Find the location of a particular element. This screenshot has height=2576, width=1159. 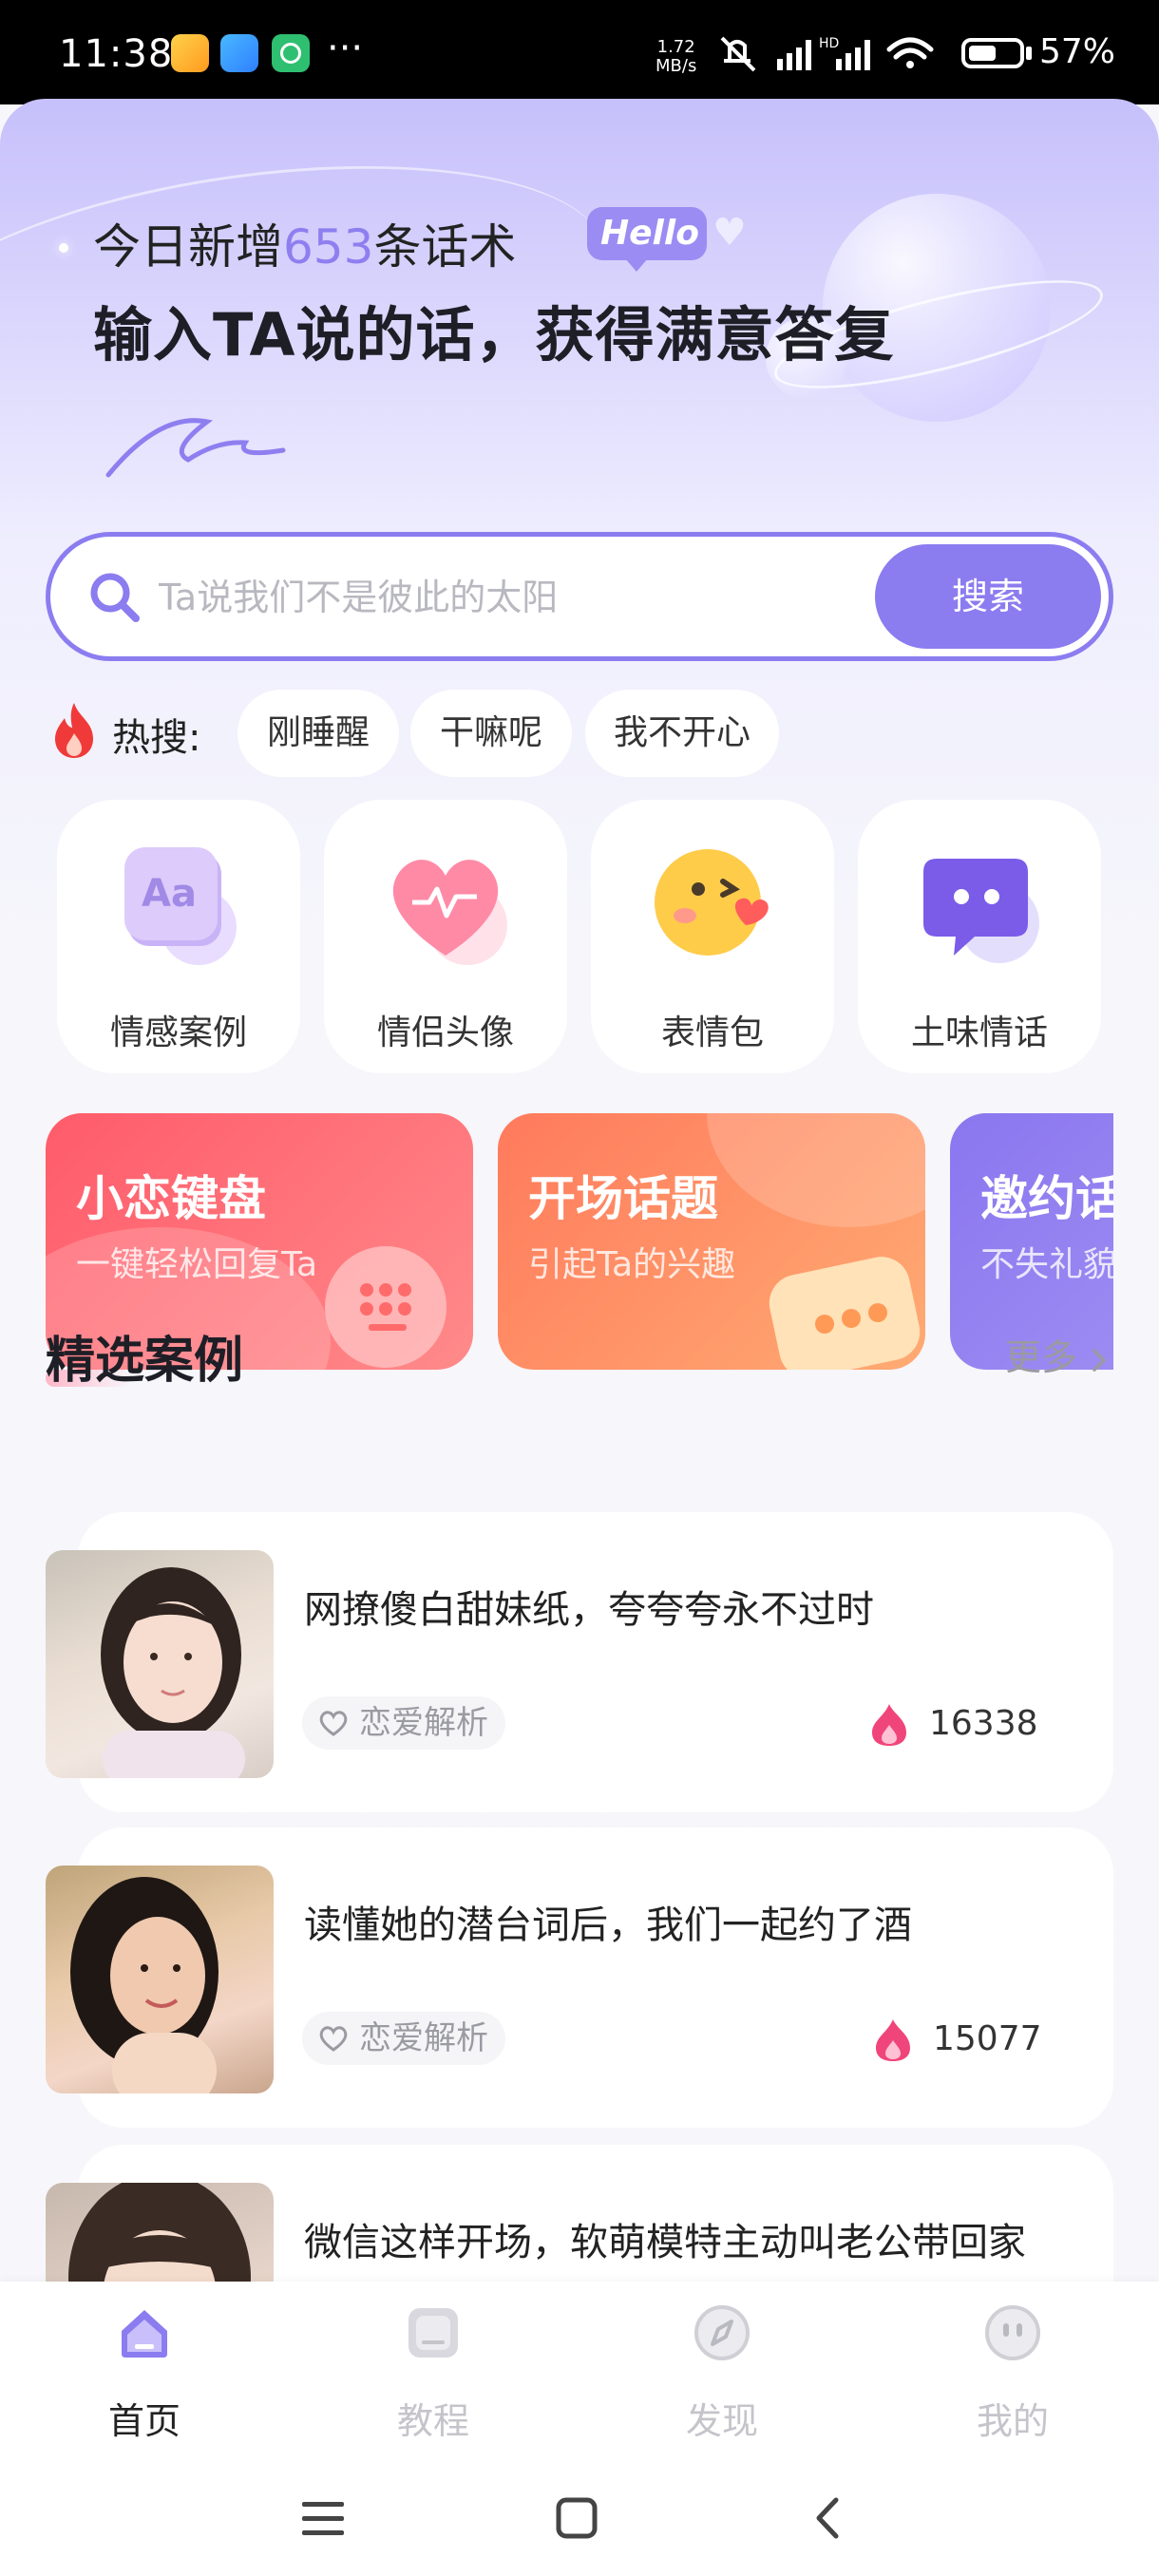

signal-hd-icon: HD is located at coordinates (844, 53).